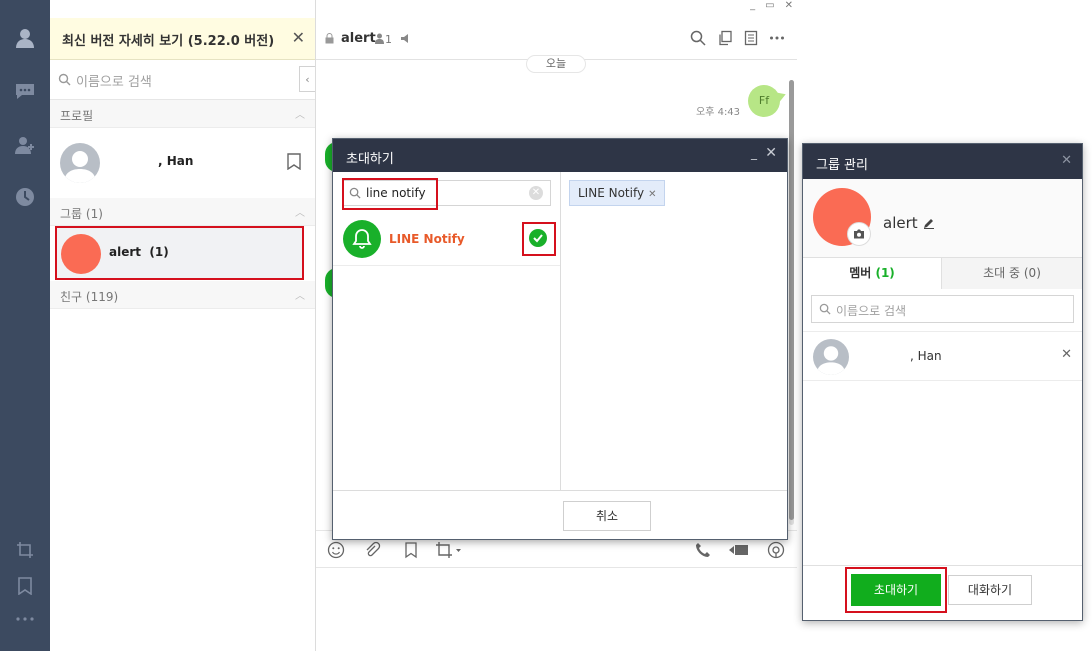 This screenshot has width=1092, height=651. I want to click on live-icon, so click(776, 550).